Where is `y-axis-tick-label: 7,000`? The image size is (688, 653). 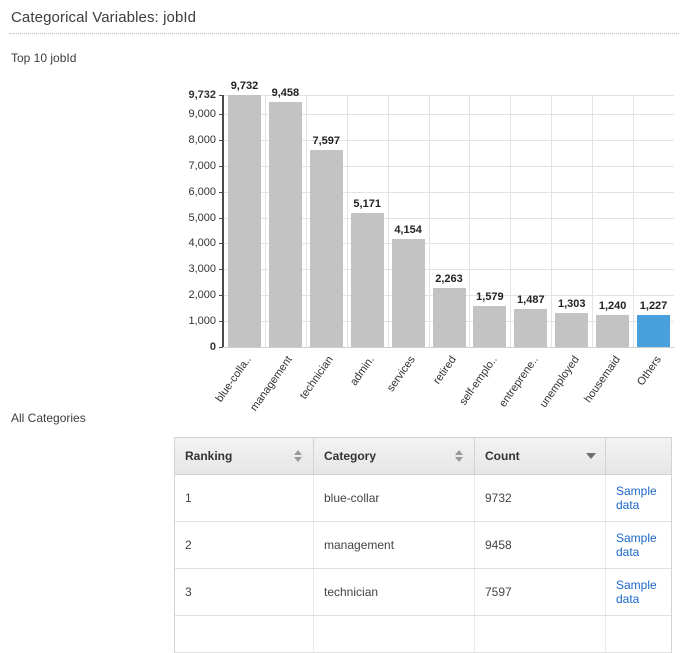 y-axis-tick-label: 7,000 is located at coordinates (202, 165).